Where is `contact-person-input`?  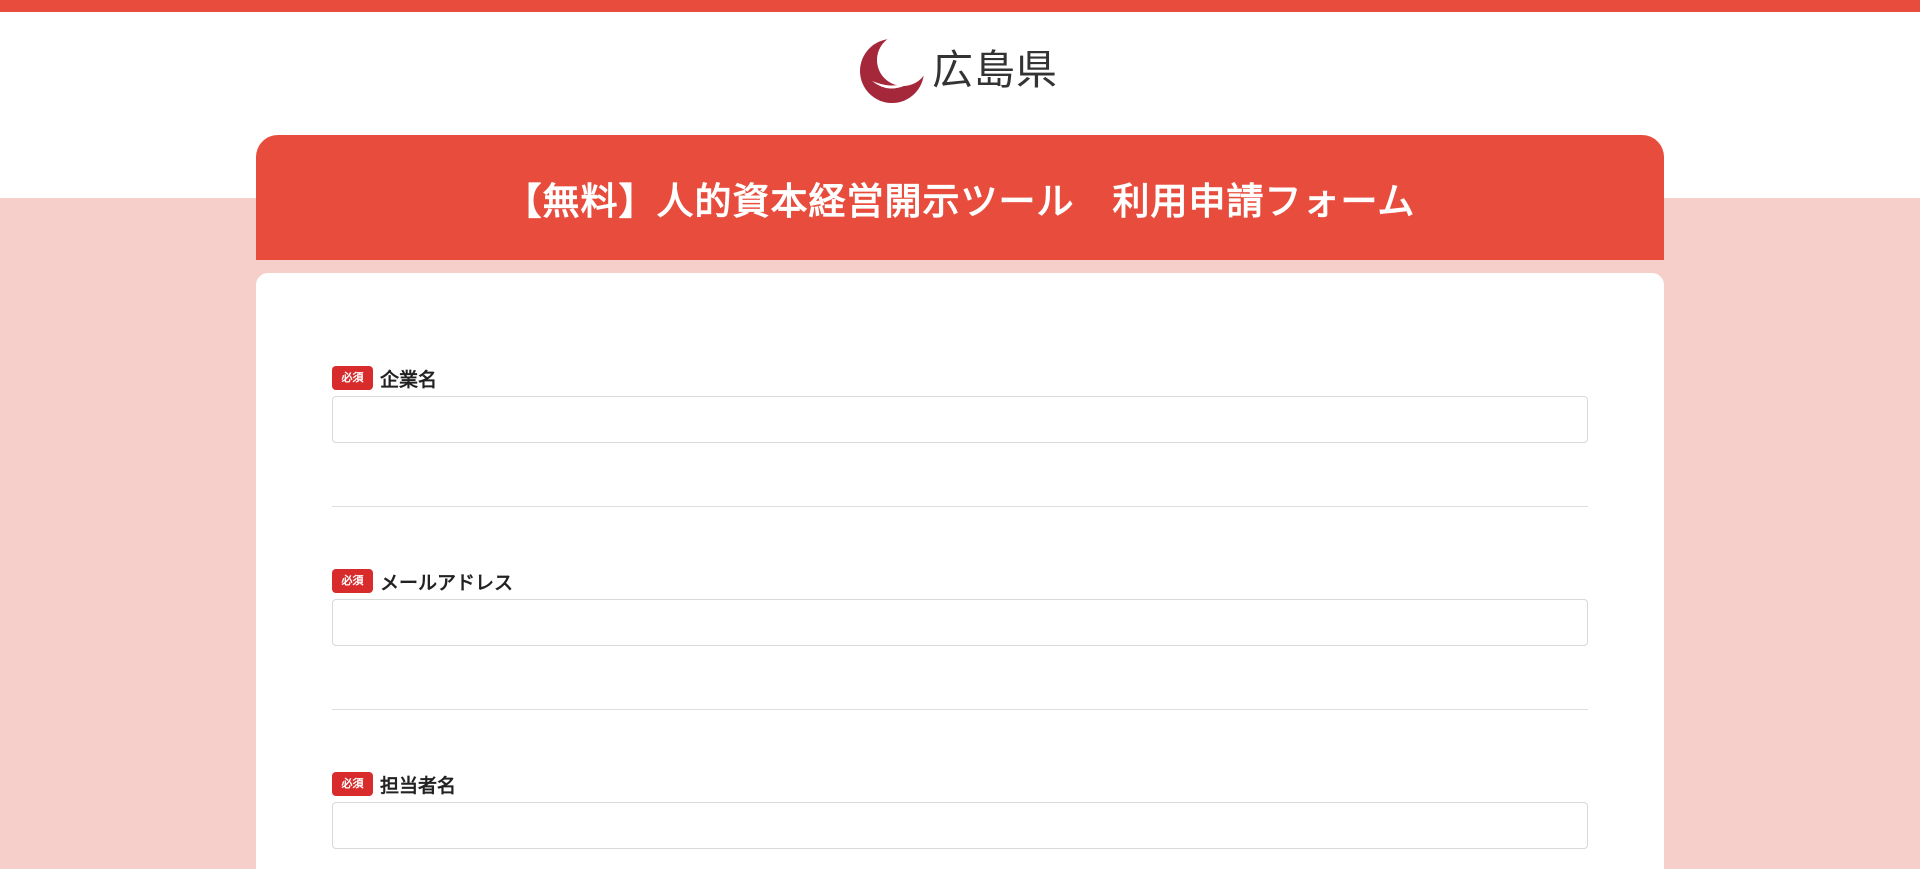 contact-person-input is located at coordinates (960, 825).